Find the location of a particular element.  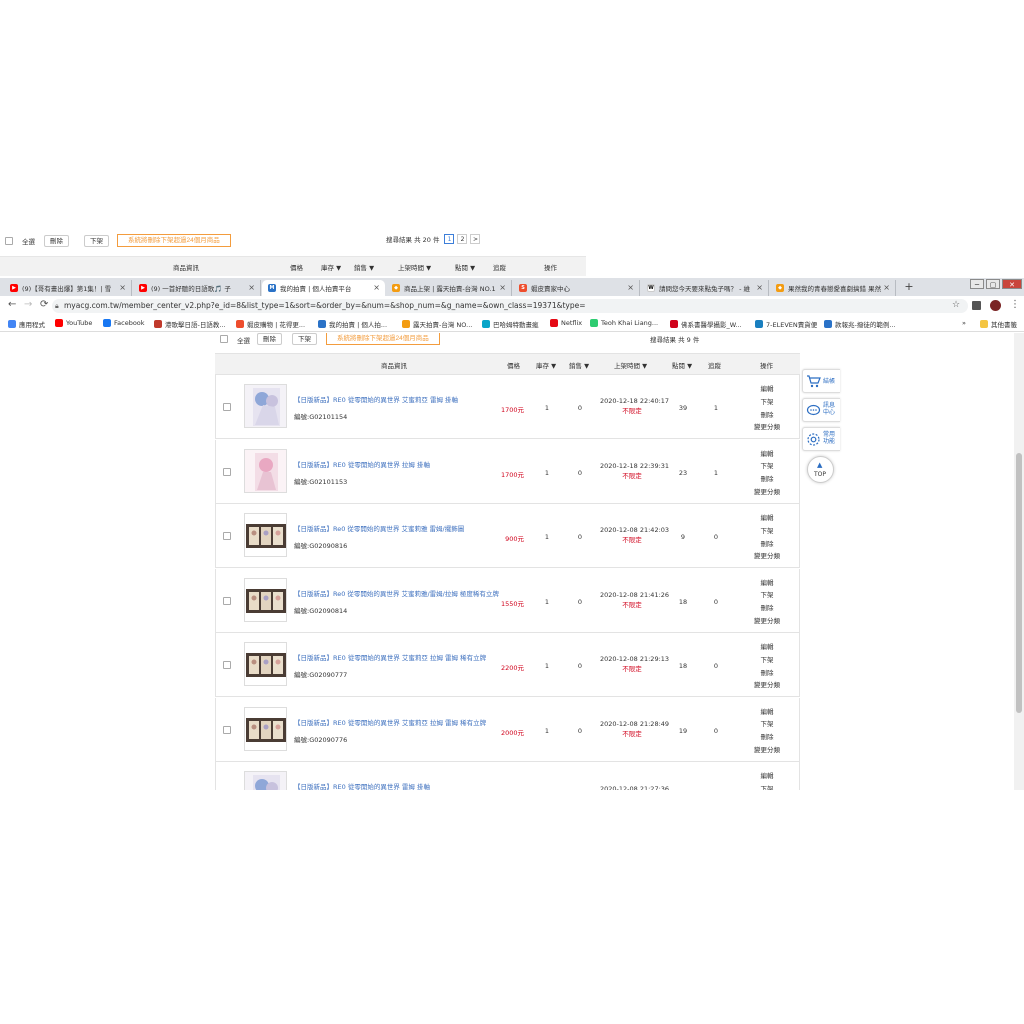

forward-arrow-icon: → is located at coordinates (28, 305).